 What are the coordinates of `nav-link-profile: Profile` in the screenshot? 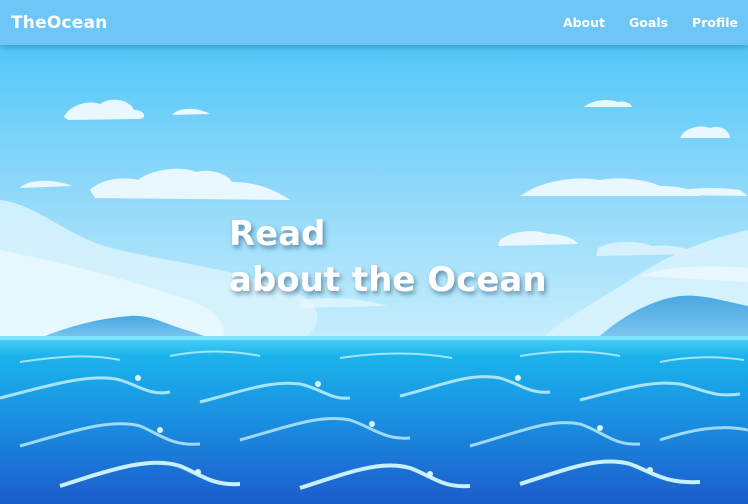 It's located at (715, 22).